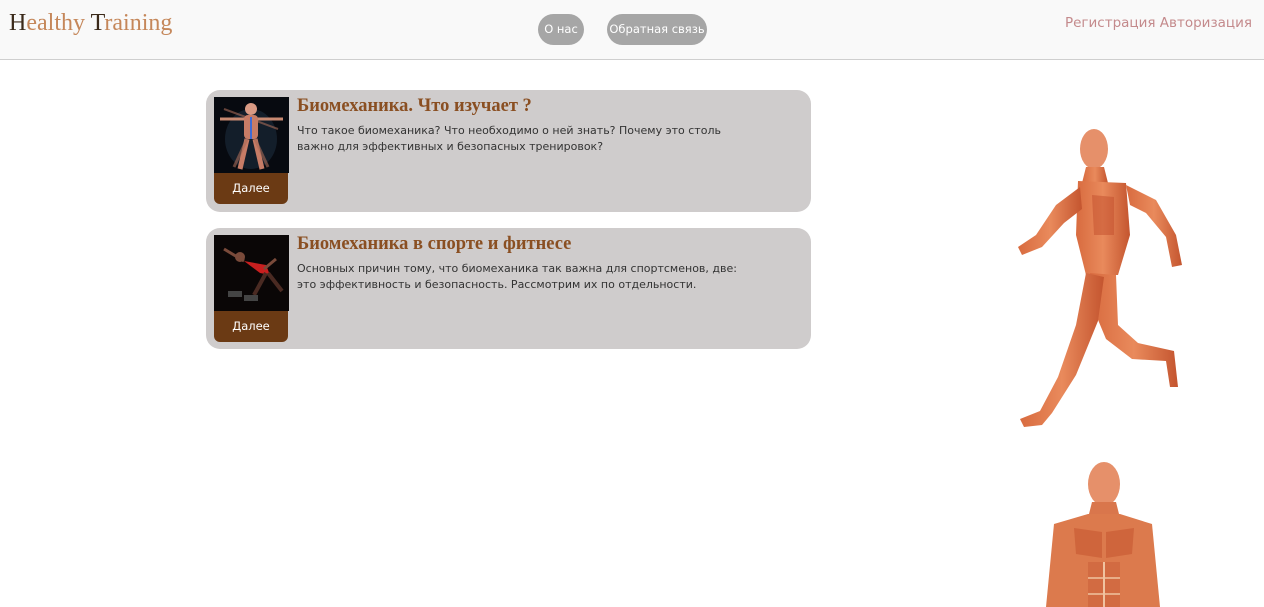 The height and width of the screenshot is (607, 1264). Describe the element at coordinates (251, 273) in the screenshot. I see `sprinter-icon` at that location.